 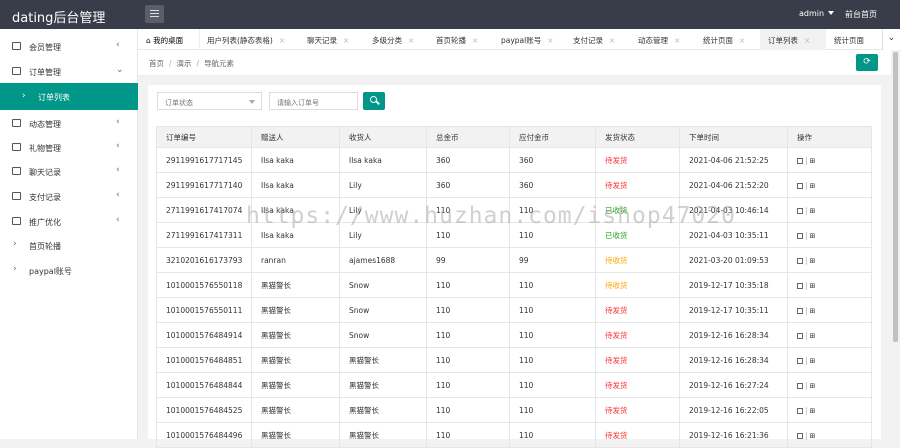 I want to click on total-coins: 360, so click(x=468, y=185).